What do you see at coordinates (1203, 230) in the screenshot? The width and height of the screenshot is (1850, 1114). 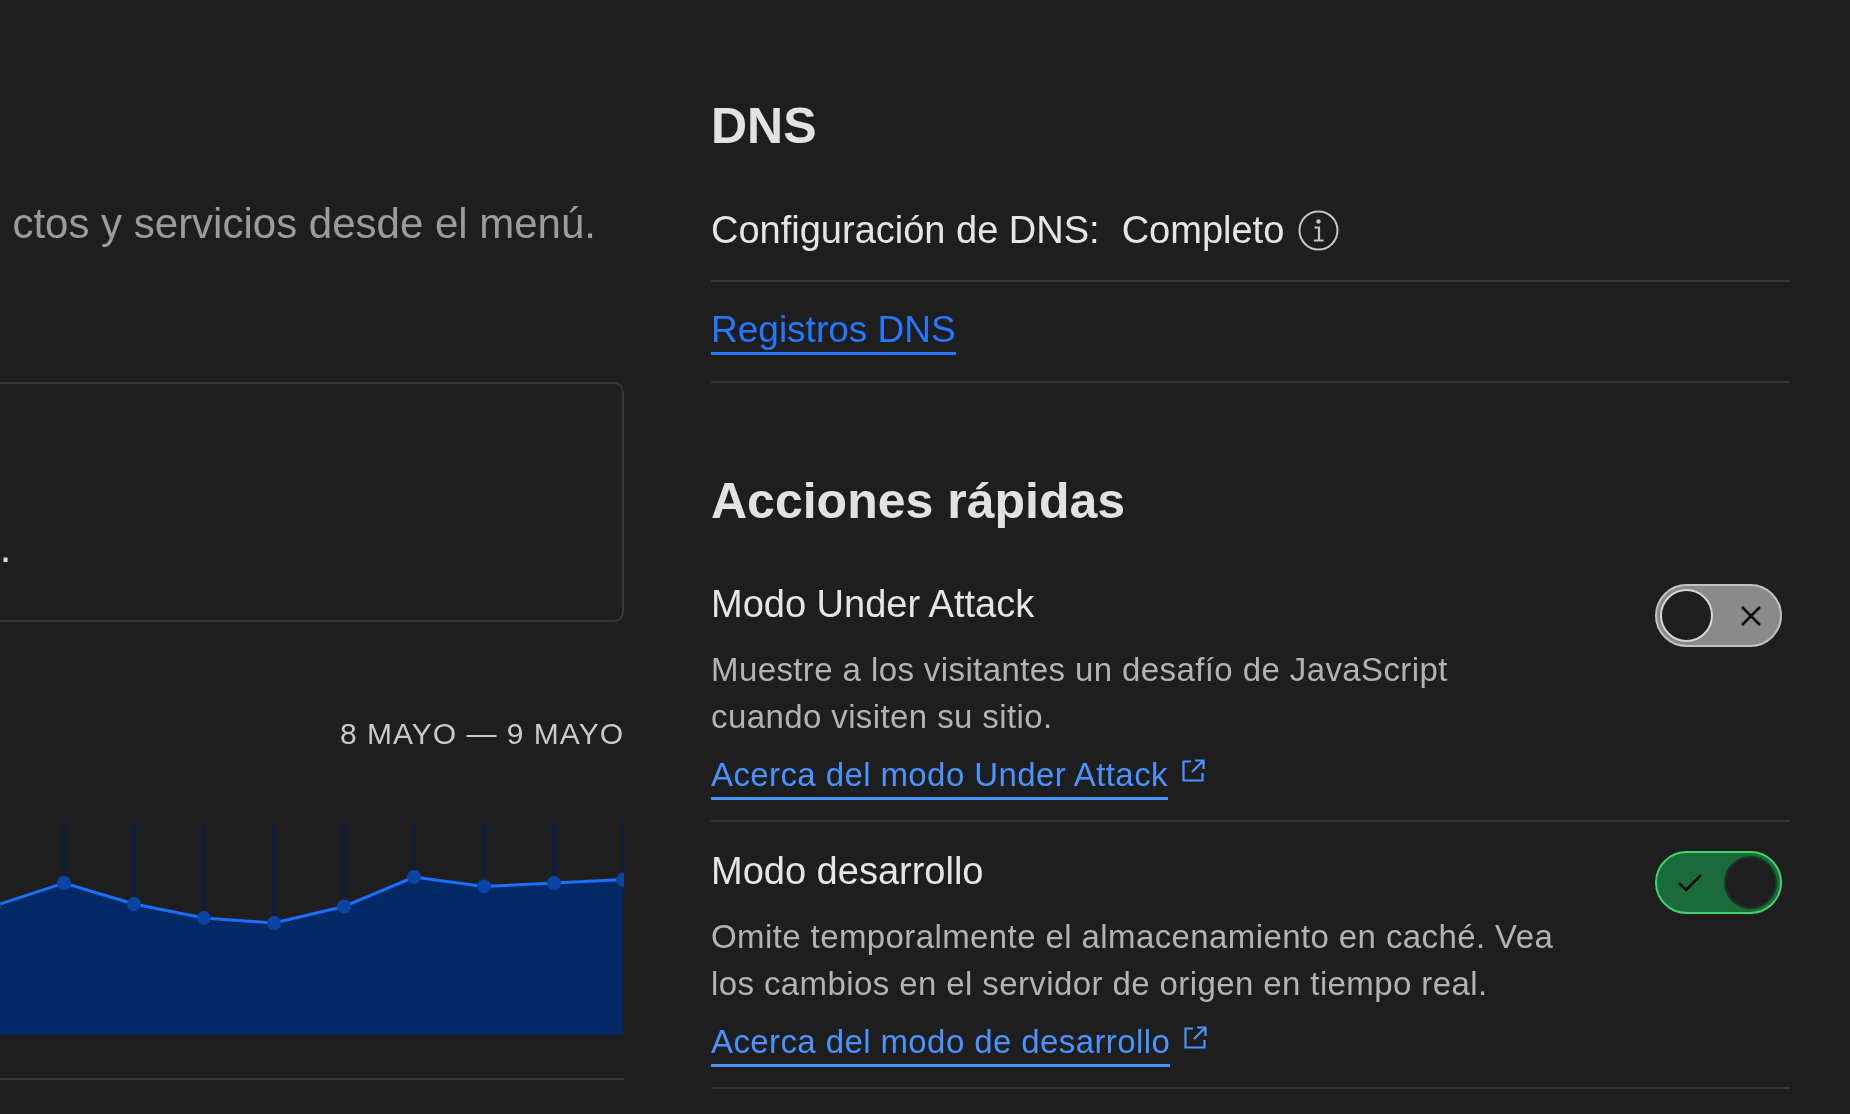 I see `setup-value: Completo` at bounding box center [1203, 230].